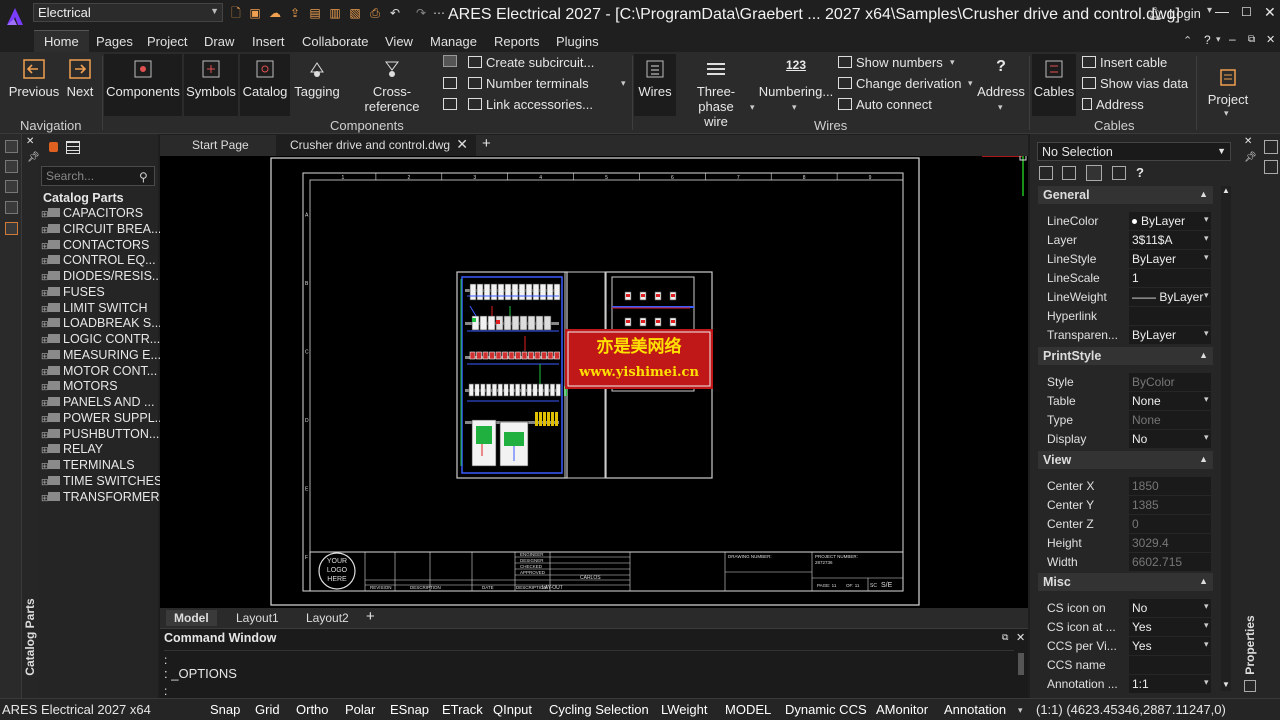  What do you see at coordinates (486, 143) in the screenshot?
I see `add-tab-icon: +` at bounding box center [486, 143].